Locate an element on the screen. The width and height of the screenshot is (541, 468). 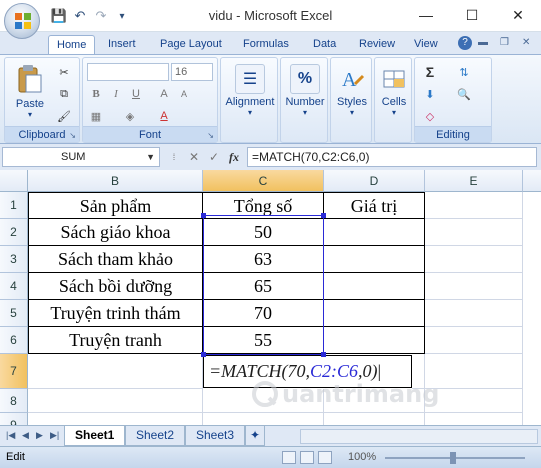
column-header-b: B is located at coordinates (115, 181).